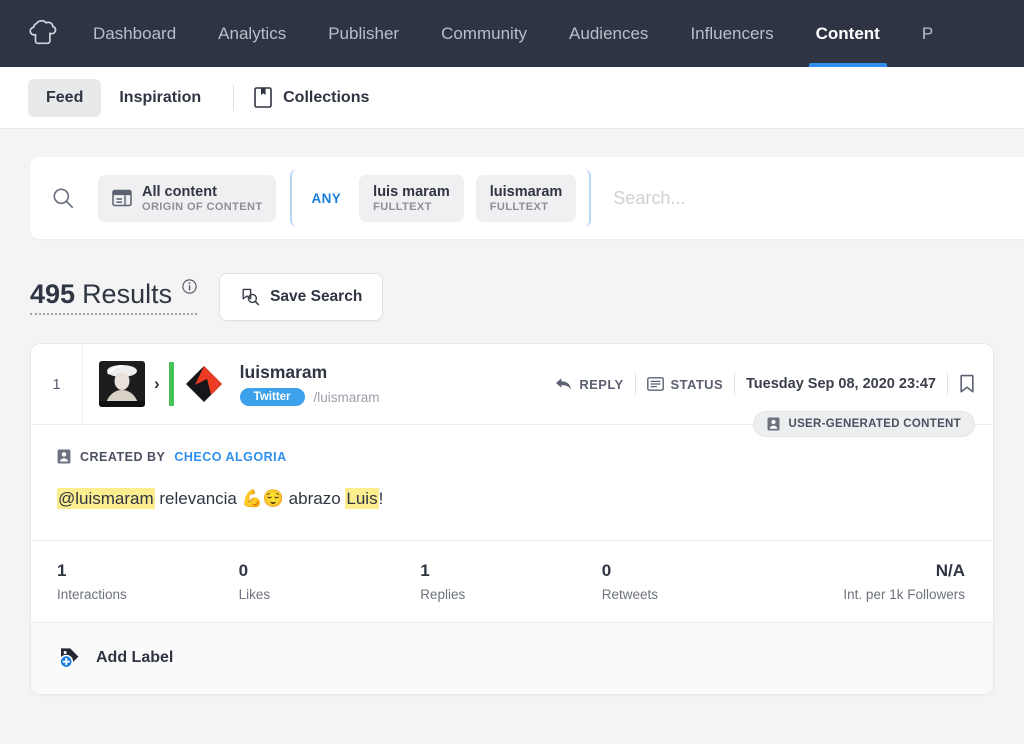  I want to click on created-by-author: CHECO ALGORIA, so click(230, 457).